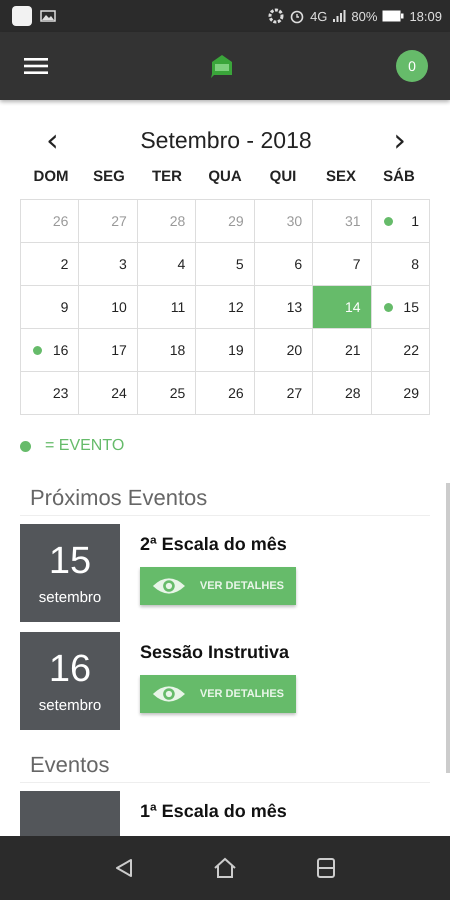 The image size is (450, 900). Describe the element at coordinates (342, 350) in the screenshot. I see `day-cell: 21` at that location.